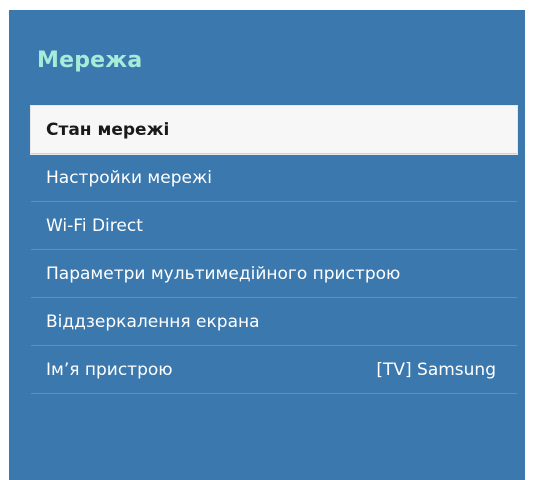 This screenshot has height=480, width=533. Describe the element at coordinates (274, 322) in the screenshot. I see `menu-item-screen-mirroring: Віддзеркалення екрана` at that location.